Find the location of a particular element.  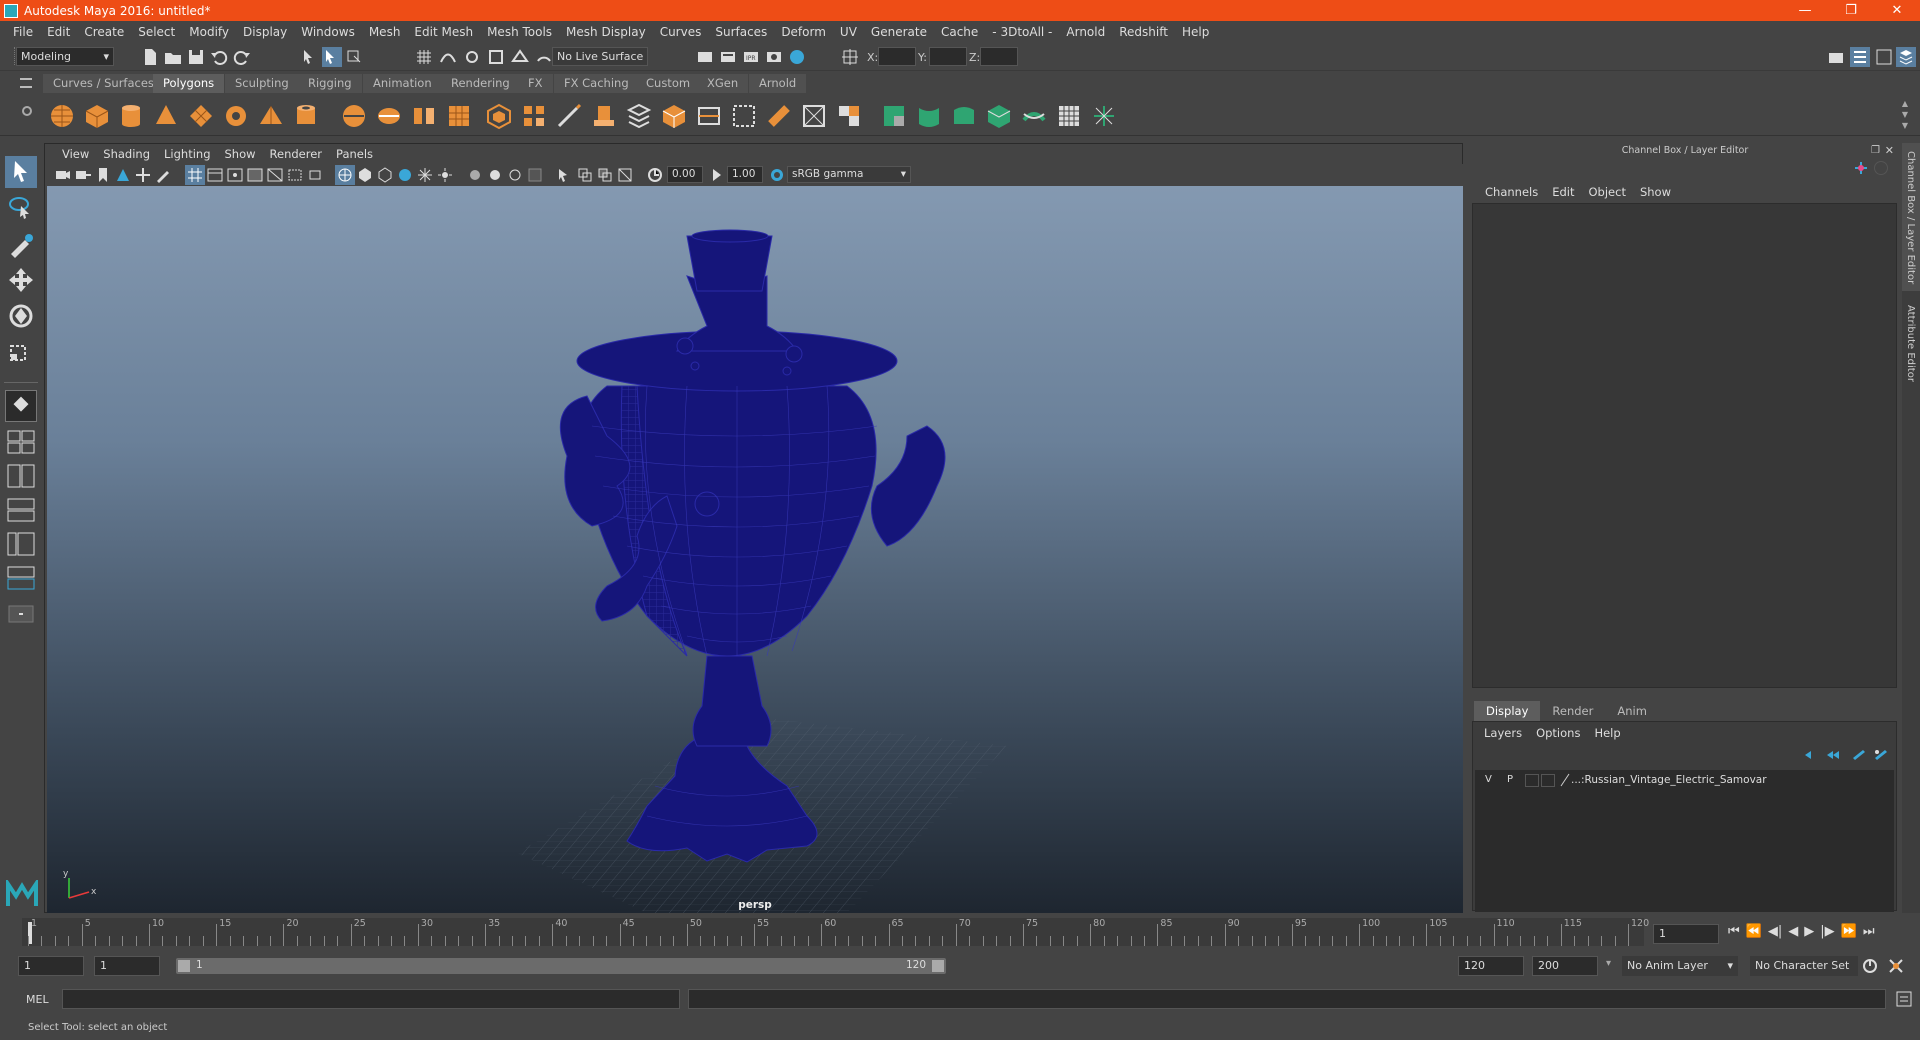

rotate-tool-icon is located at coordinates (21, 316).